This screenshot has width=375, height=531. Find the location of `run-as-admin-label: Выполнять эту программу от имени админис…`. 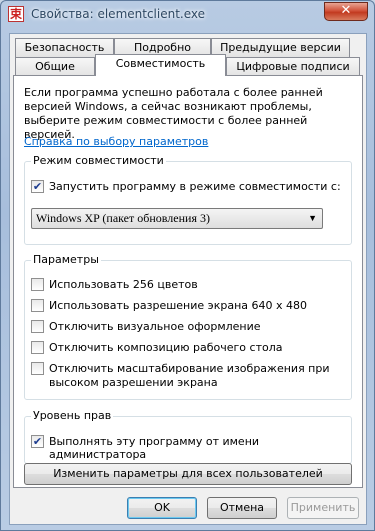

run-as-admin-label: Выполнять эту программу от имени админис… is located at coordinates (154, 448).